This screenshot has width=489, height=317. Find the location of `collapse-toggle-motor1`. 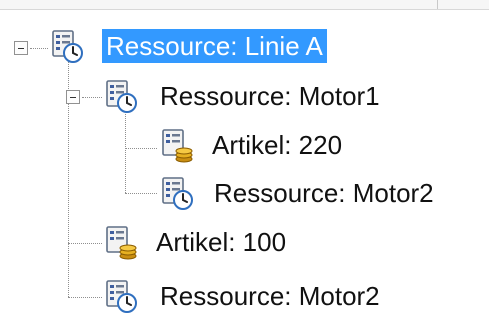

collapse-toggle-motor1 is located at coordinates (73, 97).